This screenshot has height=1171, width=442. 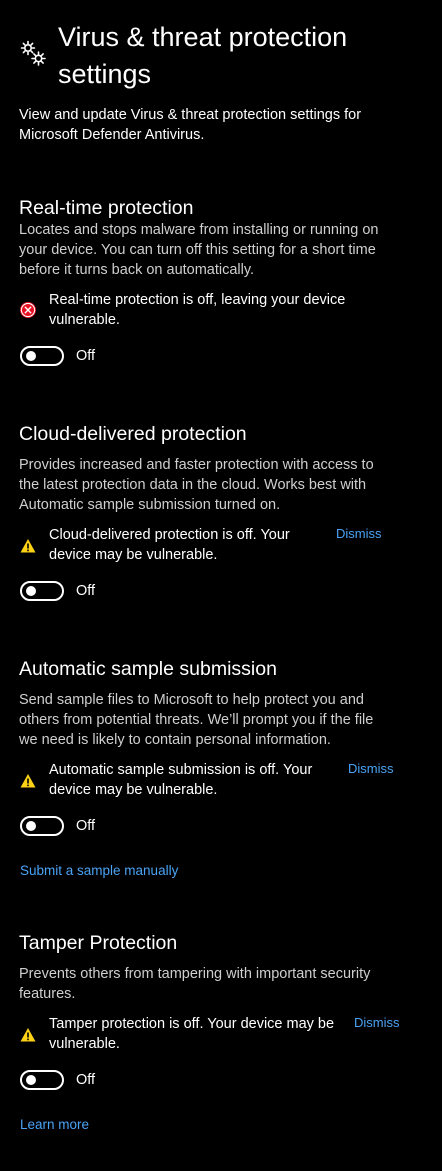 I want to click on realtime-protection-toggle-row: Off, so click(x=120, y=356).